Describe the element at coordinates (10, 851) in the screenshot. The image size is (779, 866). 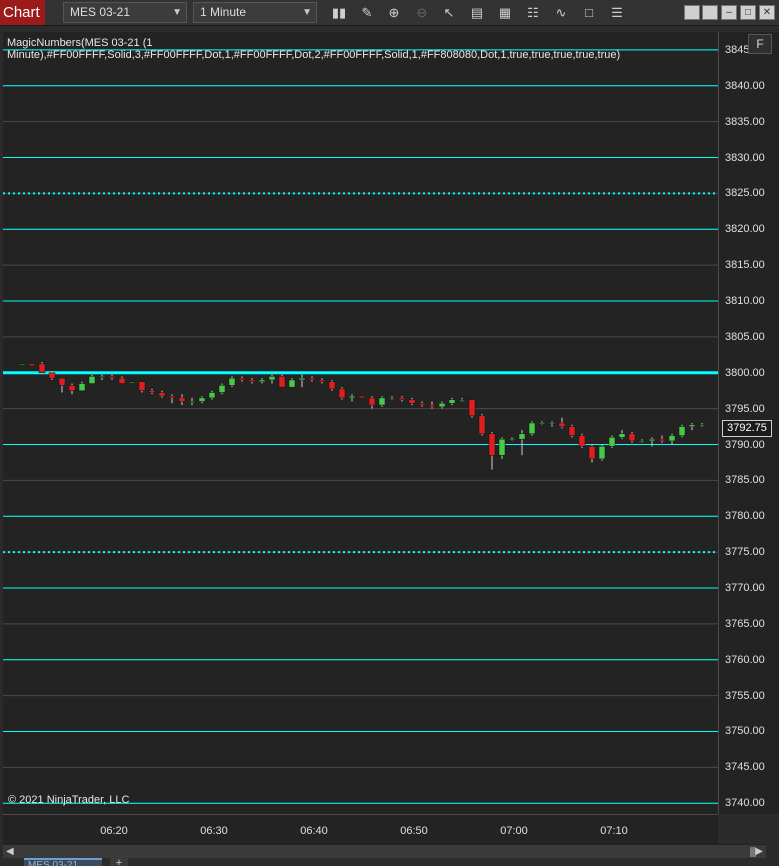
I see `scroll-left-icon: ◀` at that location.